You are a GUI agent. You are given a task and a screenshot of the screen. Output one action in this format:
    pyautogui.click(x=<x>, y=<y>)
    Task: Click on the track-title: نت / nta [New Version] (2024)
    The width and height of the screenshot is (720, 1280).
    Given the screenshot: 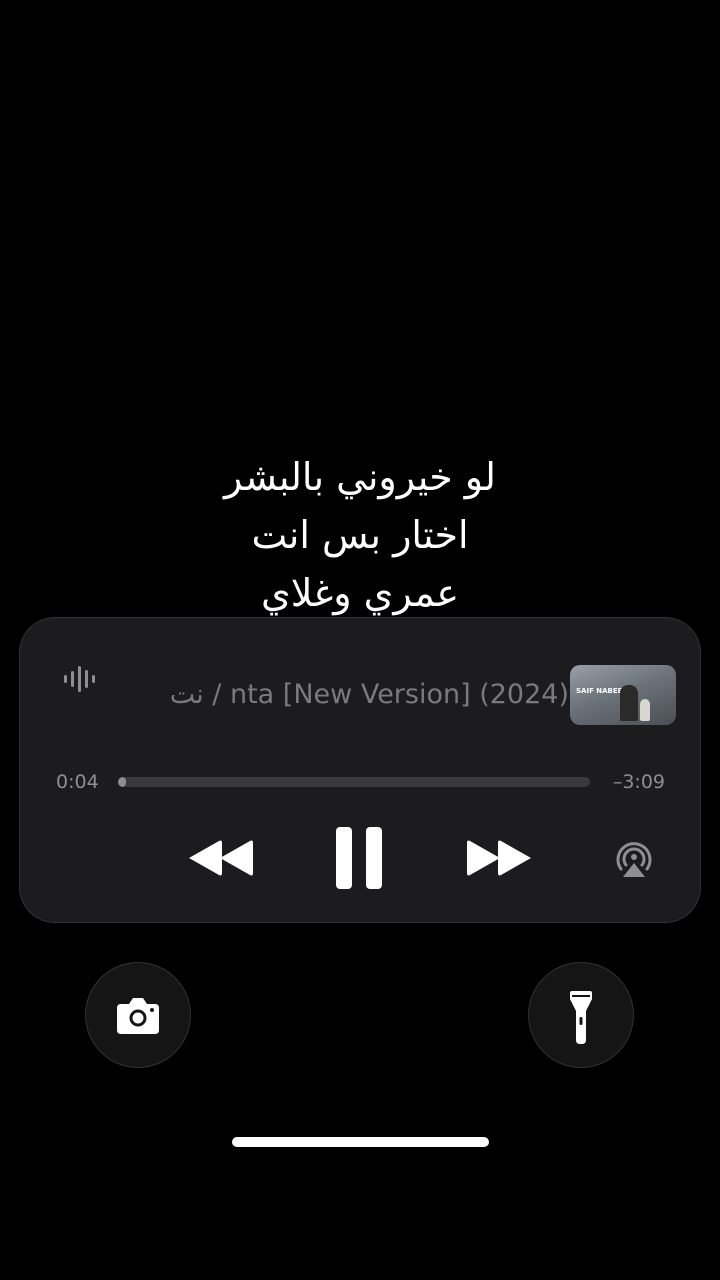 What is the action you would take?
    pyautogui.click(x=369, y=694)
    